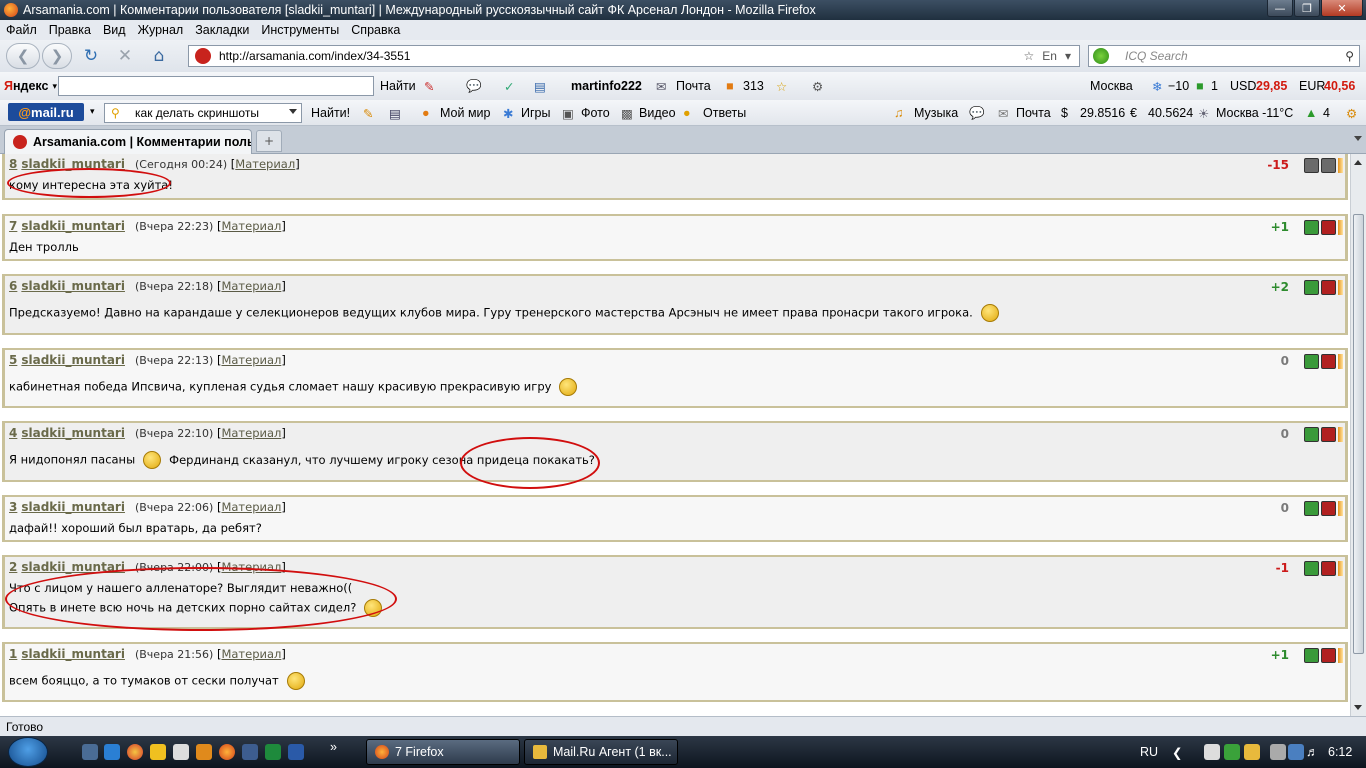 The height and width of the screenshot is (768, 1366). Describe the element at coordinates (1102, 113) in the screenshot. I see `mailru-usd: 29.8516` at that location.